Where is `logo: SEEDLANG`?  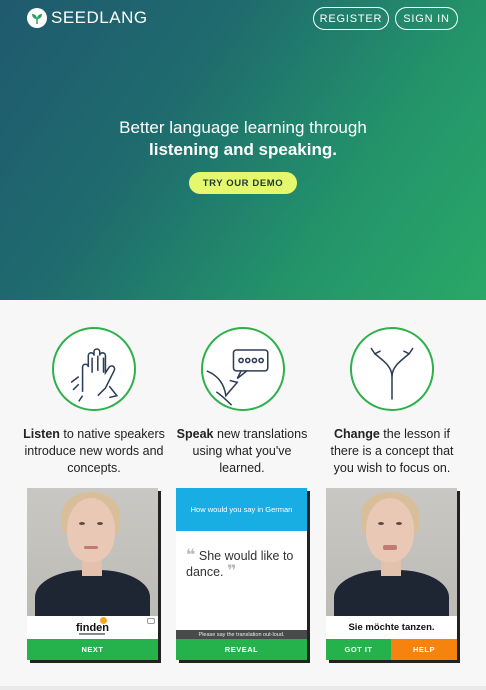 logo: SEEDLANG is located at coordinates (87, 18).